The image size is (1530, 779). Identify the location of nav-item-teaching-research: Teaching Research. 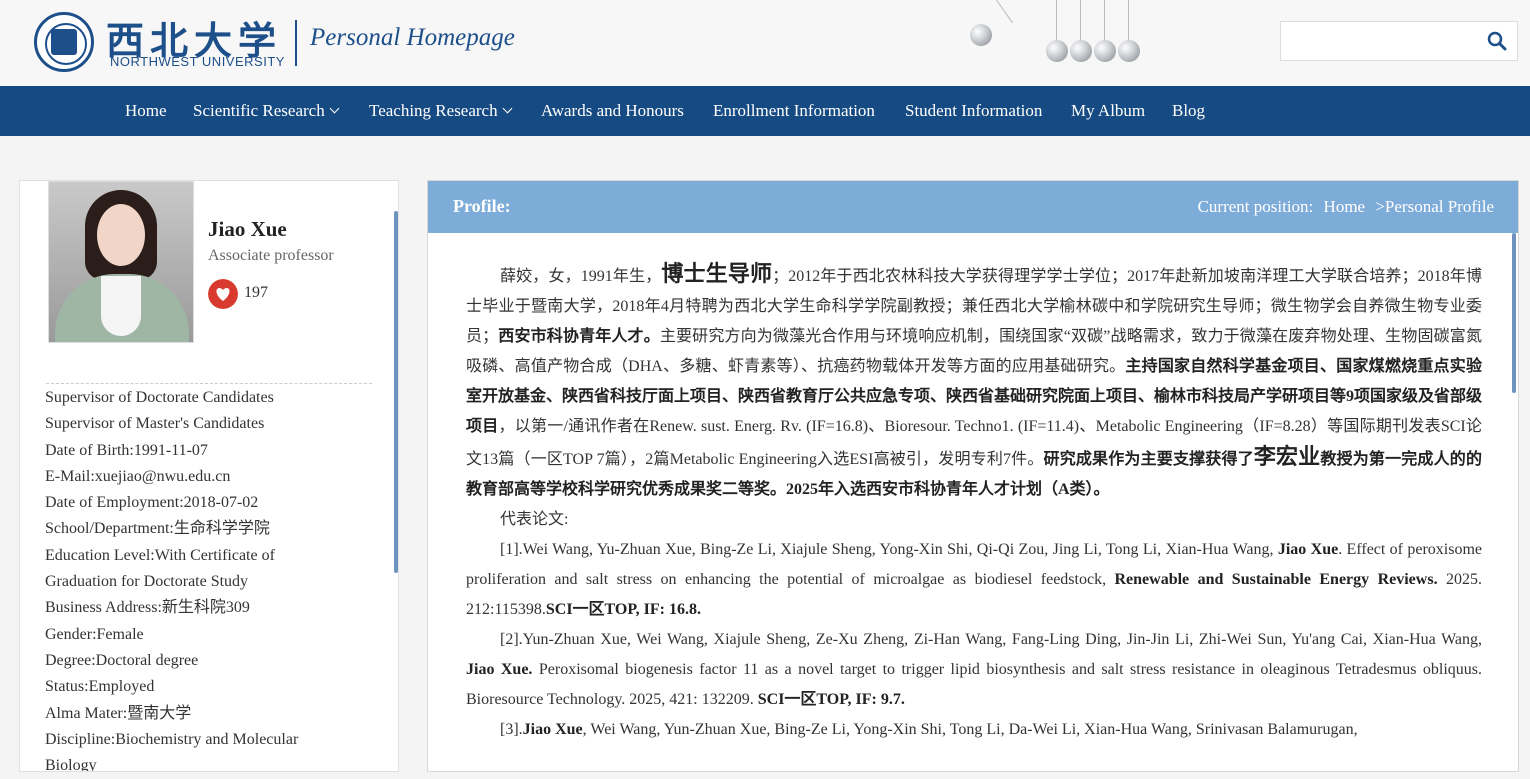
(441, 111).